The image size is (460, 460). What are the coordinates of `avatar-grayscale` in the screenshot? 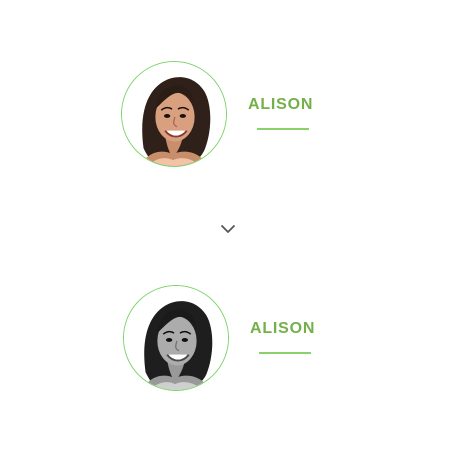 It's located at (176, 338).